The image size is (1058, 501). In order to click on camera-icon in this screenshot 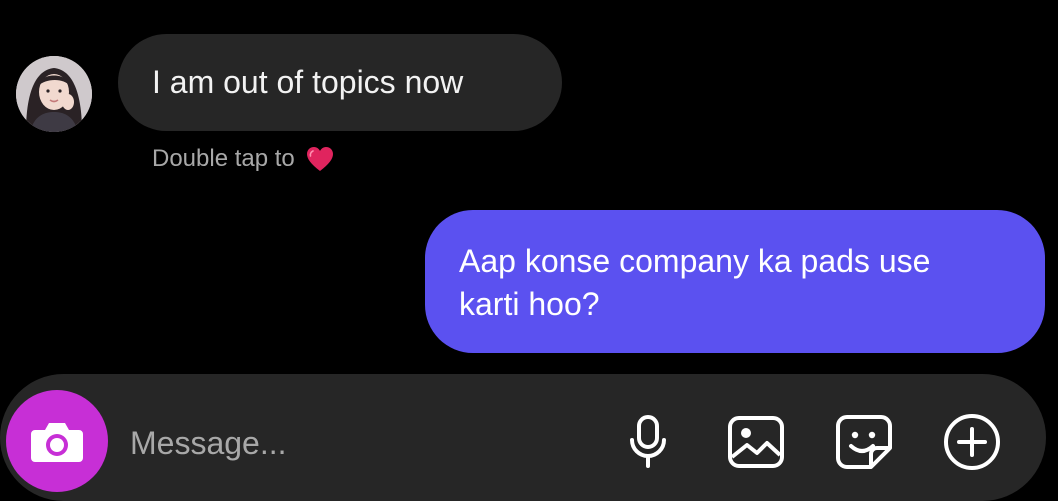, I will do `click(57, 442)`.